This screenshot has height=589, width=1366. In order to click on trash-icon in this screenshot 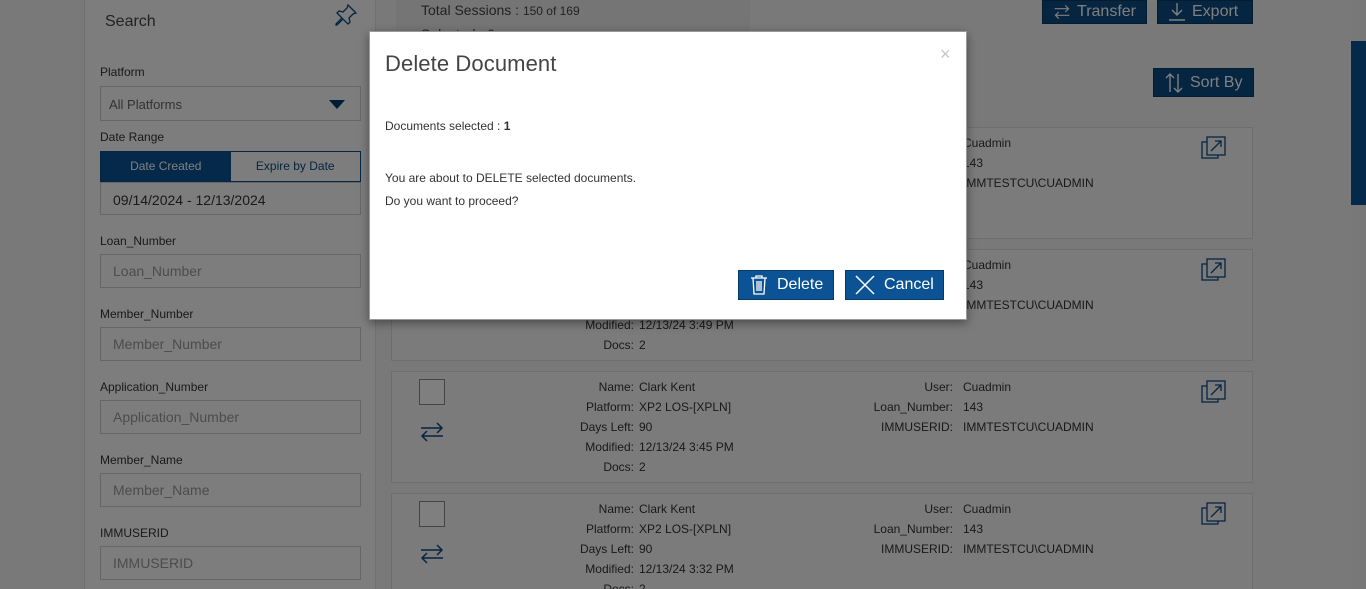, I will do `click(759, 285)`.